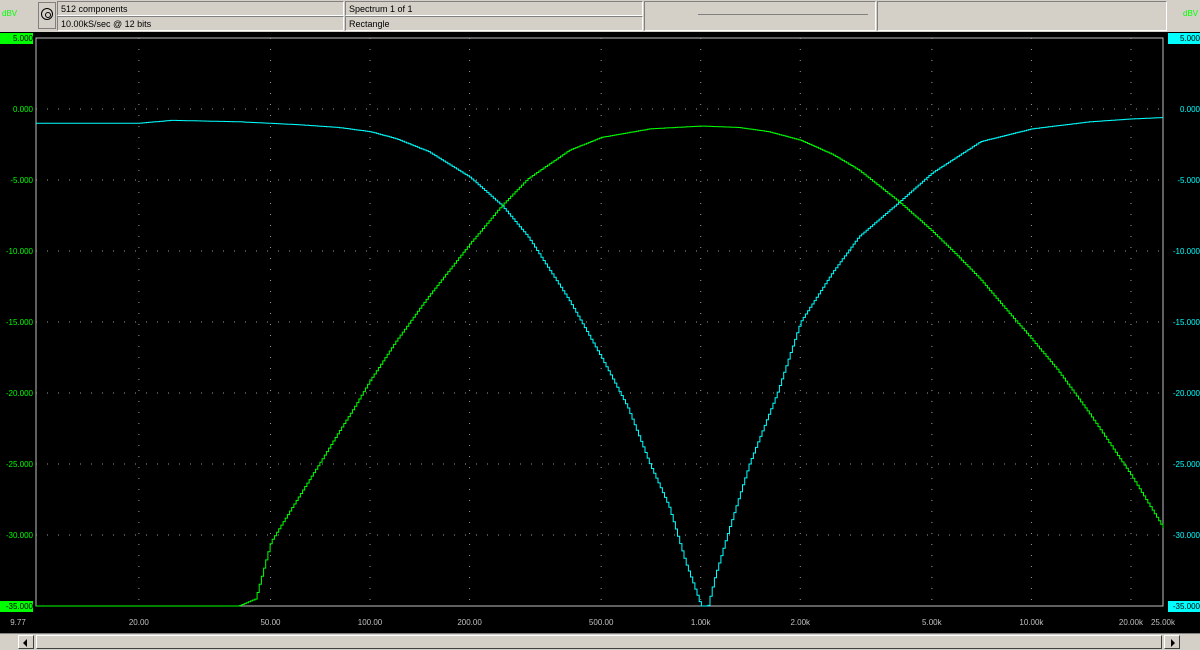  What do you see at coordinates (19, 535) in the screenshot?
I see `y-tick-label-left: -30.000` at bounding box center [19, 535].